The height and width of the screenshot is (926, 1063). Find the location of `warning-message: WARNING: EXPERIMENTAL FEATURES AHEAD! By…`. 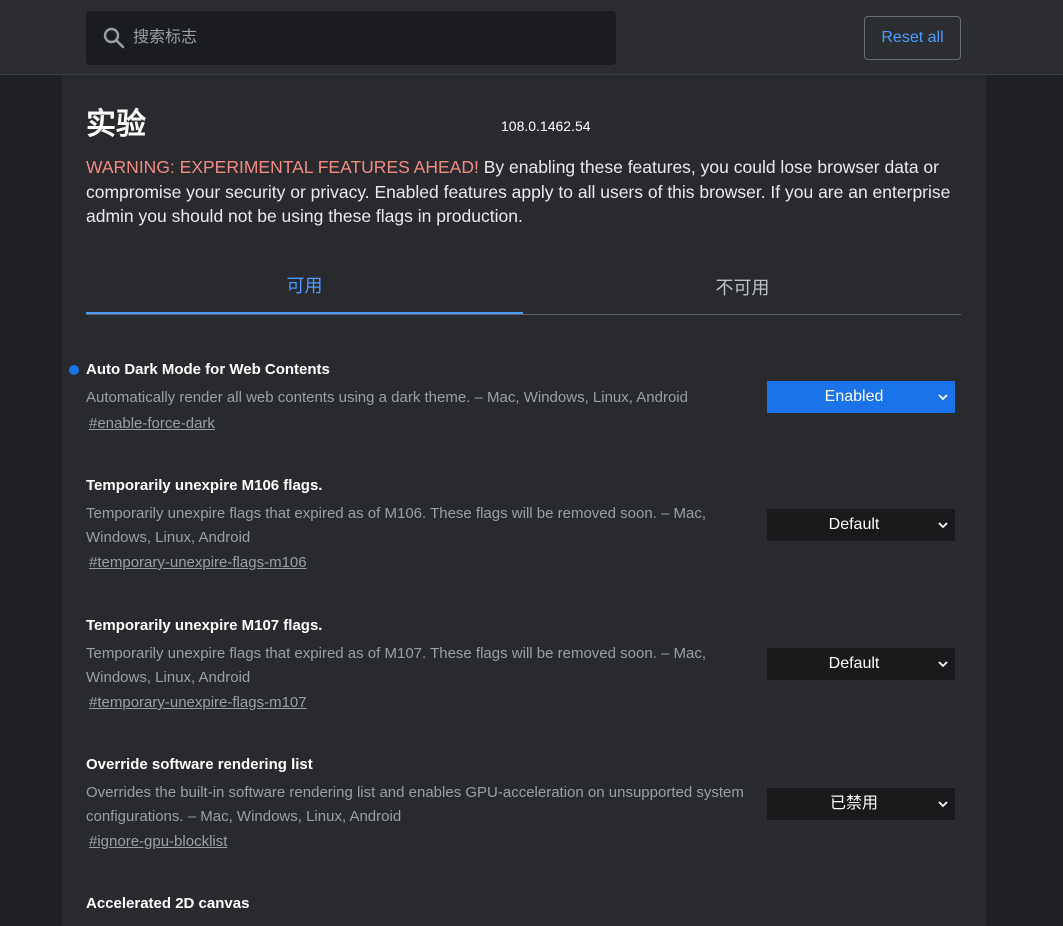

warning-message: WARNING: EXPERIMENTAL FEATURES AHEAD! By… is located at coordinates (526, 192).